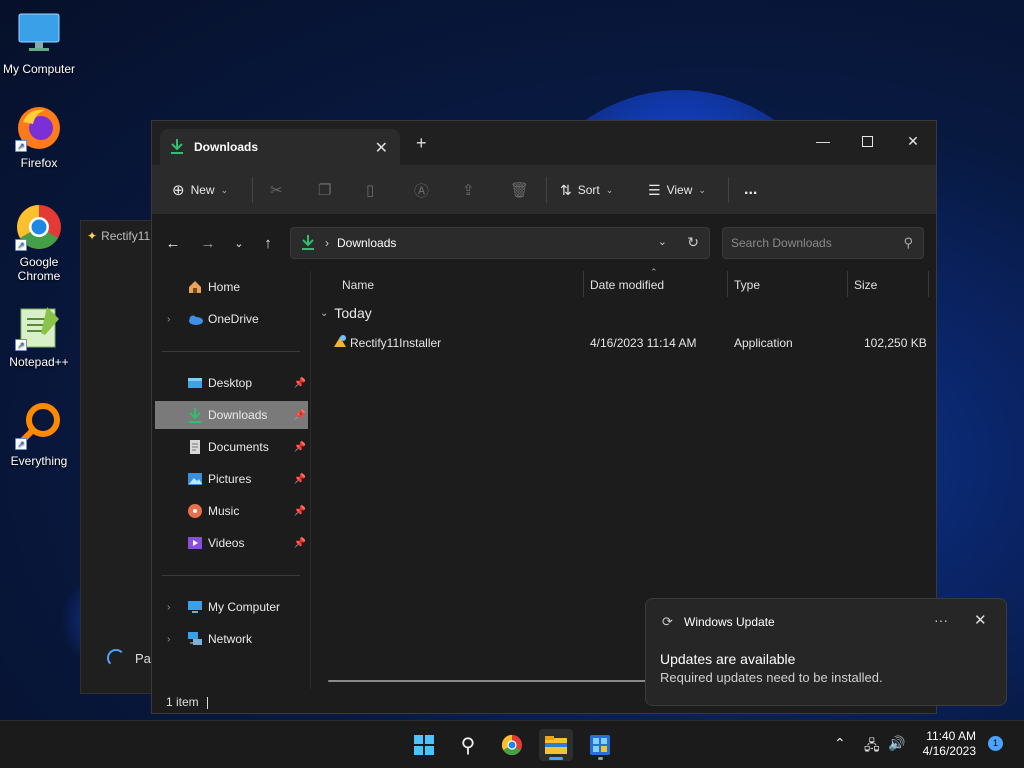  I want to click on nav-item-documents: Documents 📌, so click(231, 447).